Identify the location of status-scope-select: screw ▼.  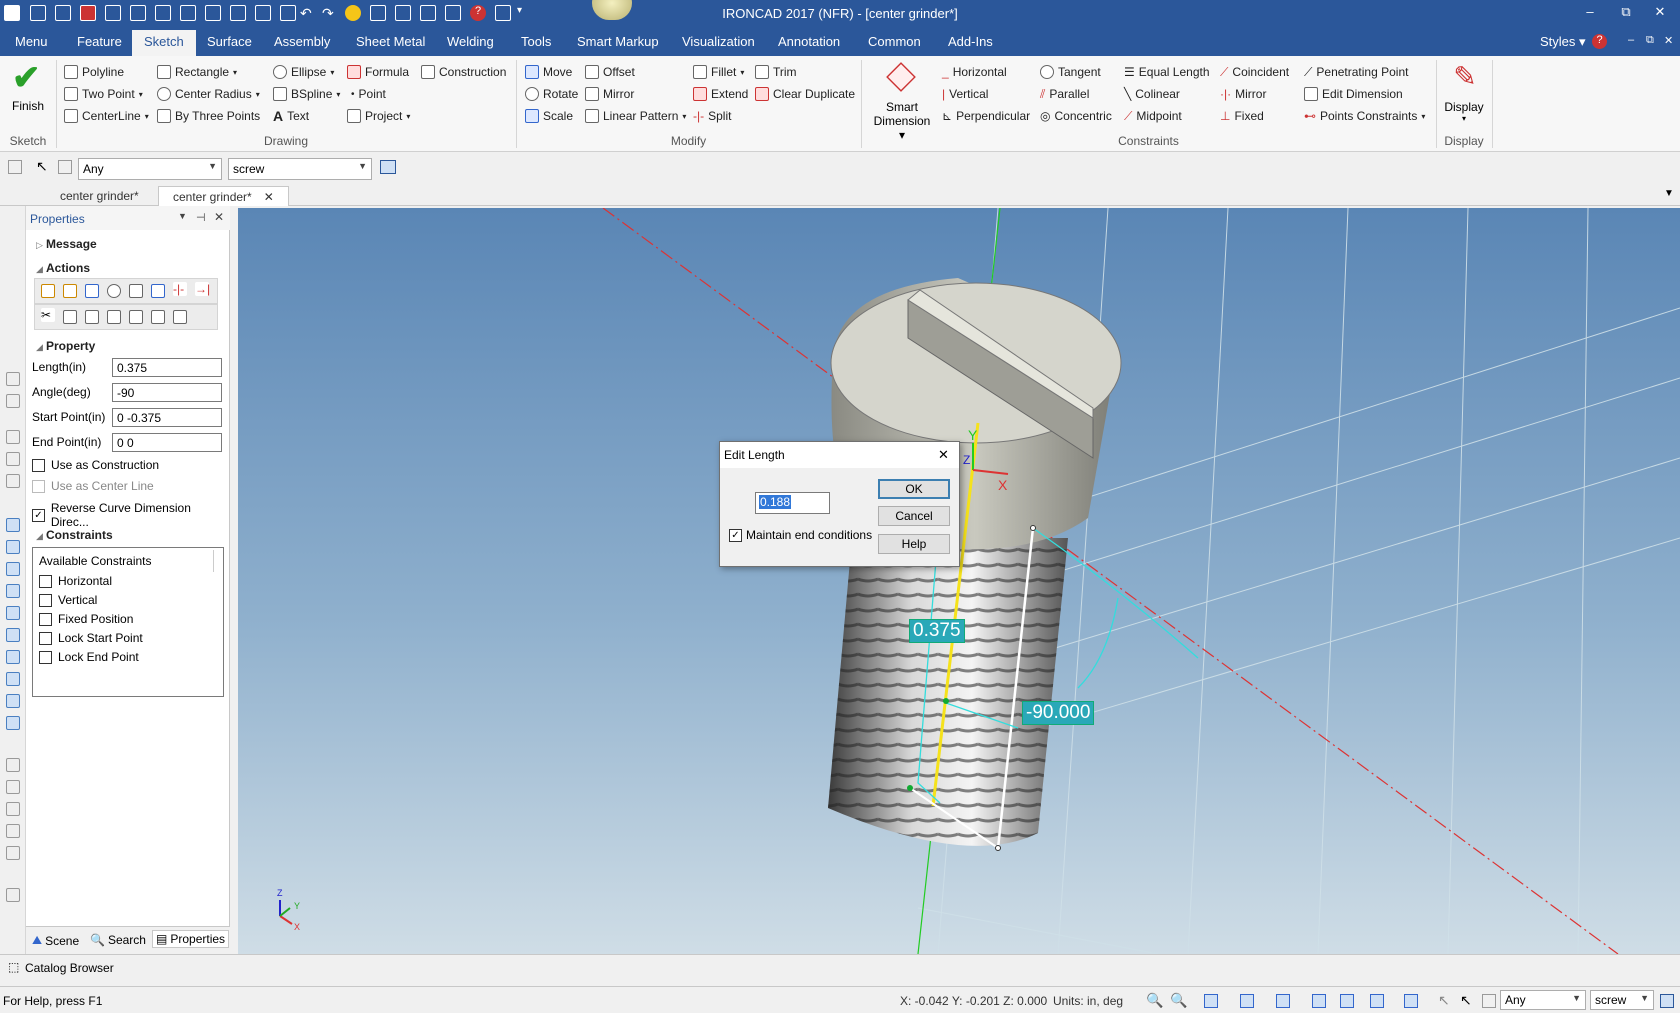
(1622, 1000).